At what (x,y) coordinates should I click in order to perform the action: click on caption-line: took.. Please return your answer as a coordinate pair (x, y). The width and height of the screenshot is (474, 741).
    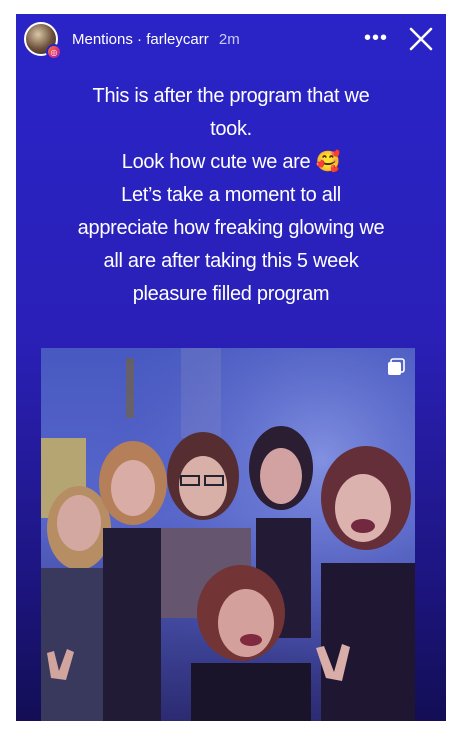
    Looking at the image, I should click on (231, 129).